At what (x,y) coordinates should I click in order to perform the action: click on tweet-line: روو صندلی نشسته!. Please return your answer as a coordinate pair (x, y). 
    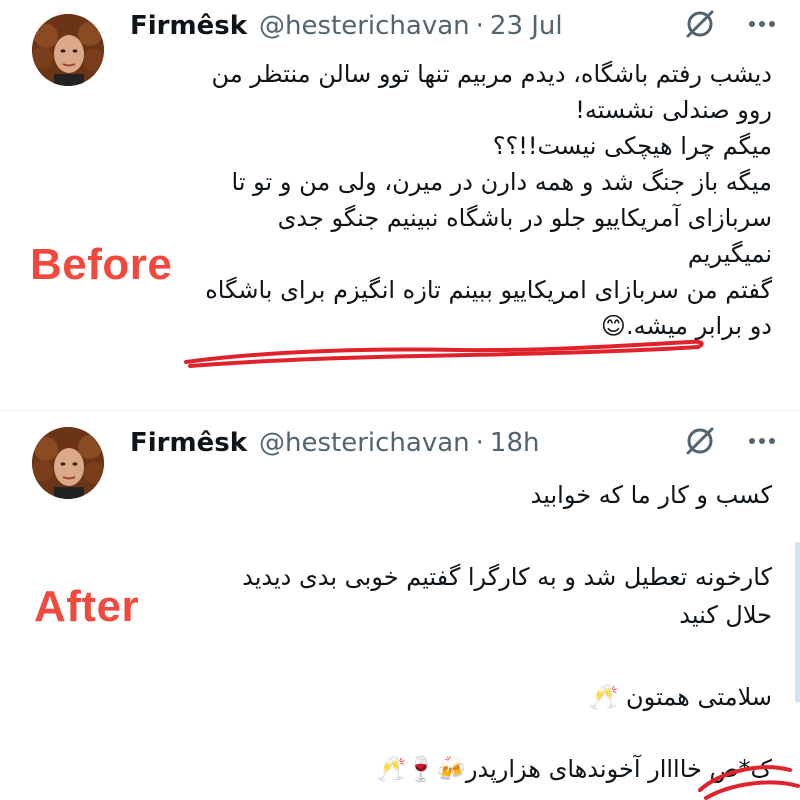
    Looking at the image, I should click on (673, 110).